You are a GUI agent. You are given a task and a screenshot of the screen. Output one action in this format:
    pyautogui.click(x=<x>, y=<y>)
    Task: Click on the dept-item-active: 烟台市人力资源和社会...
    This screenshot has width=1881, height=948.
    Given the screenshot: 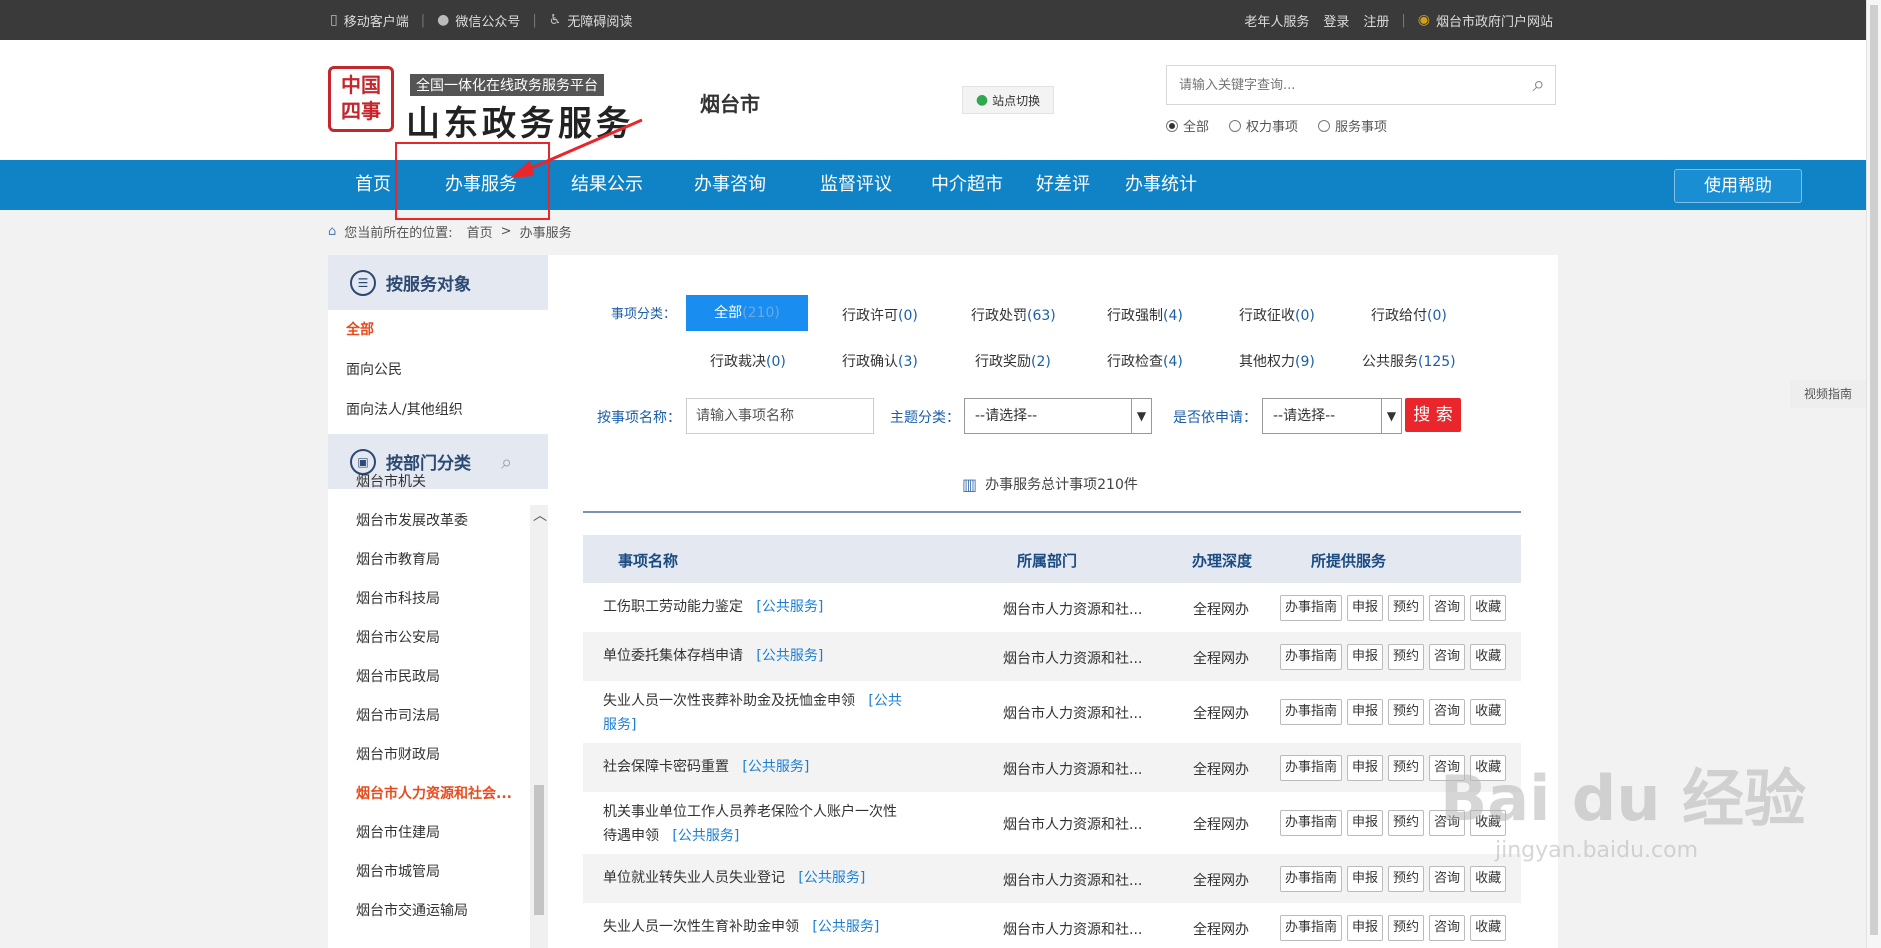 What is the action you would take?
    pyautogui.click(x=438, y=794)
    